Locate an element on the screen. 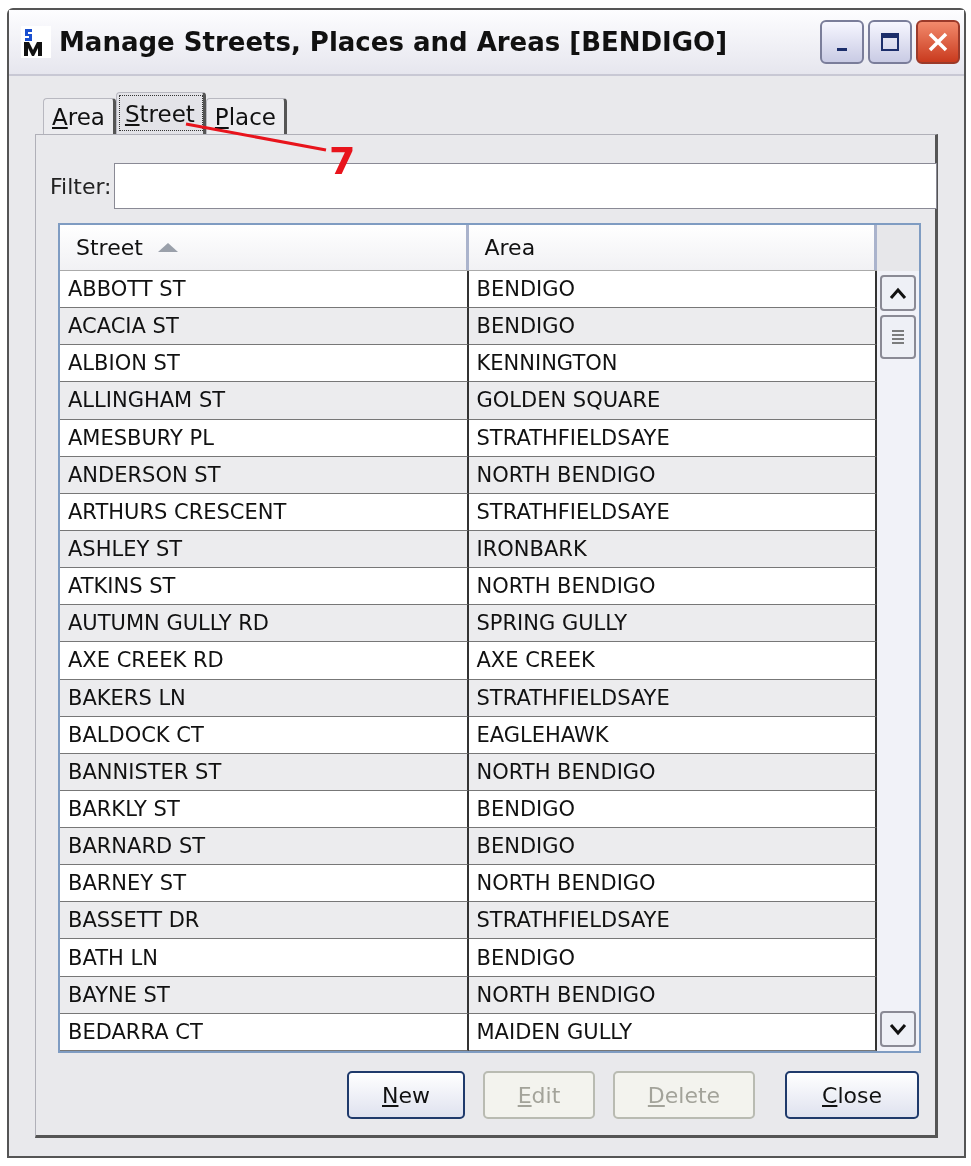 This screenshot has width=971, height=1166. maximize-button is located at coordinates (890, 42).